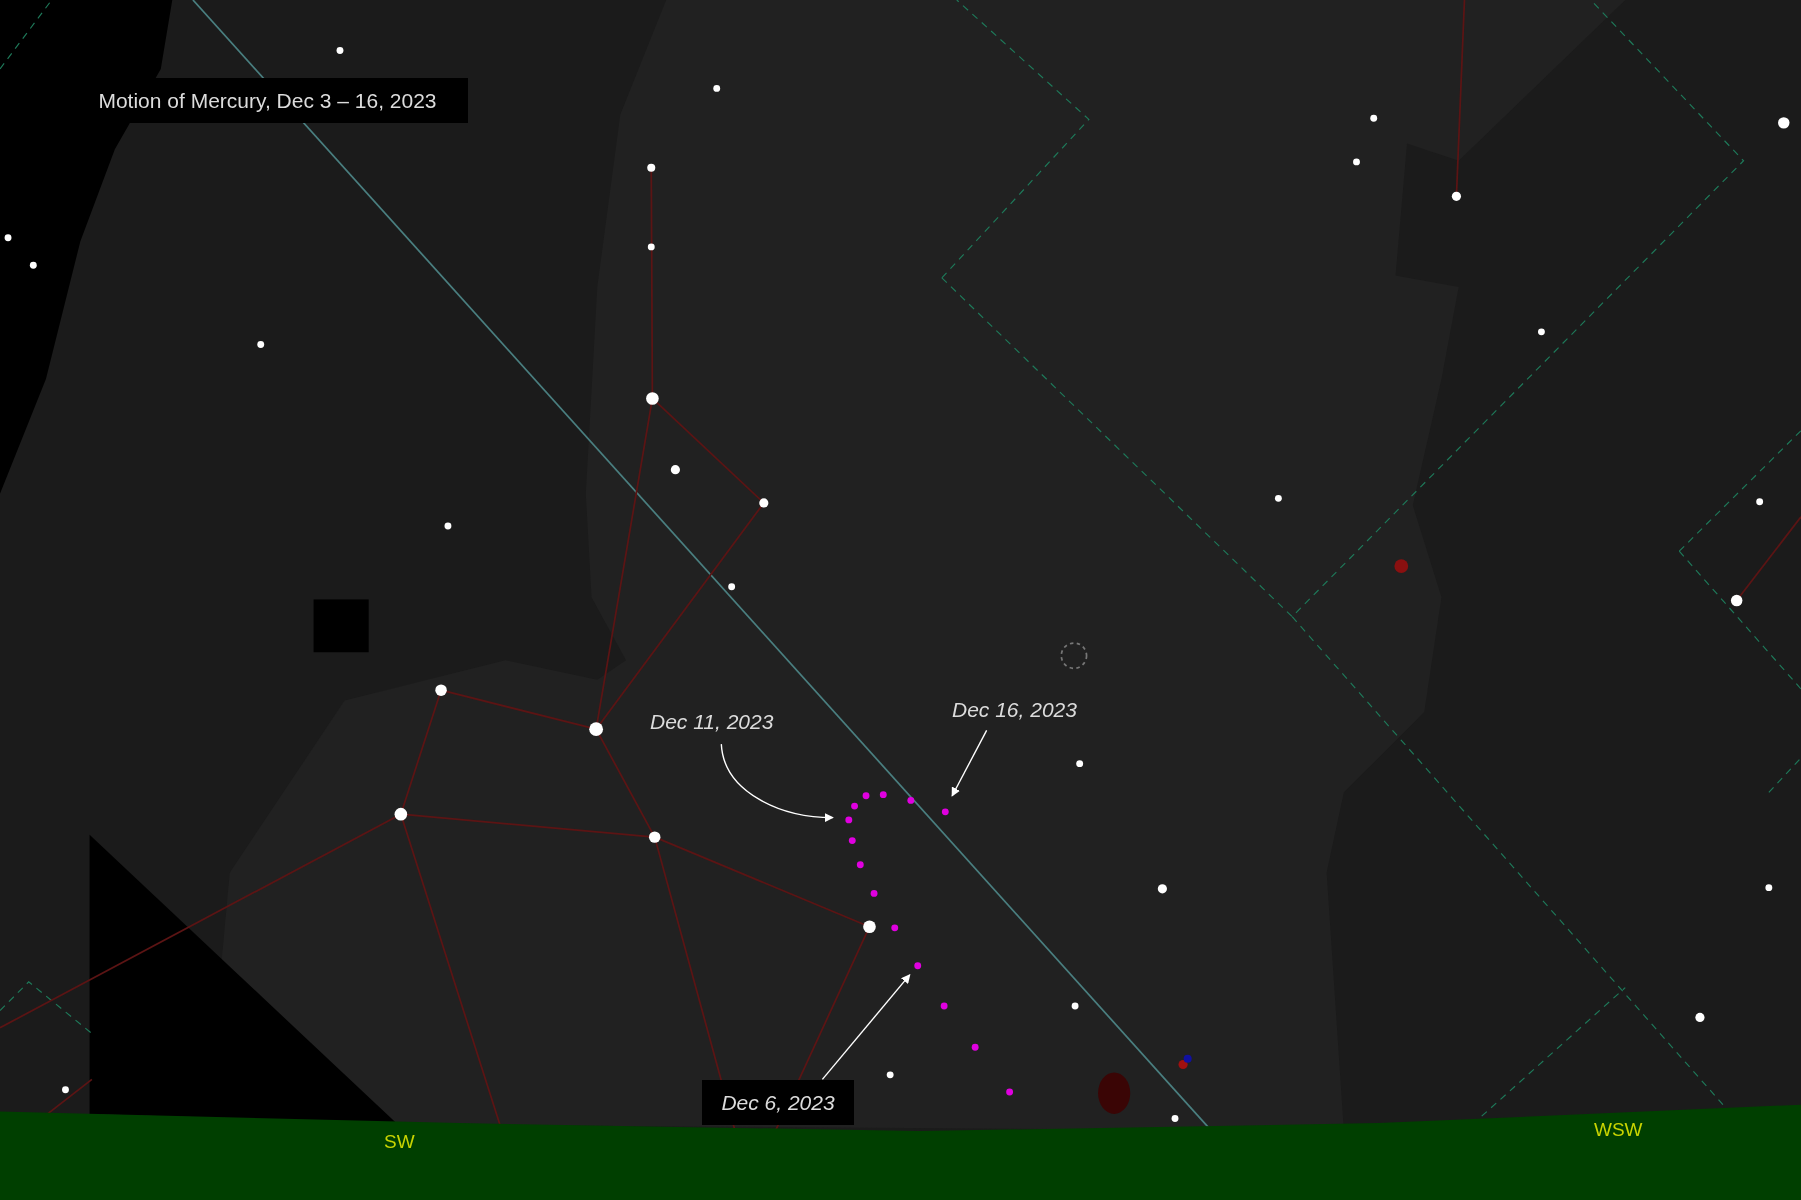  What do you see at coordinates (969, 763) in the screenshot?
I see `arrow` at bounding box center [969, 763].